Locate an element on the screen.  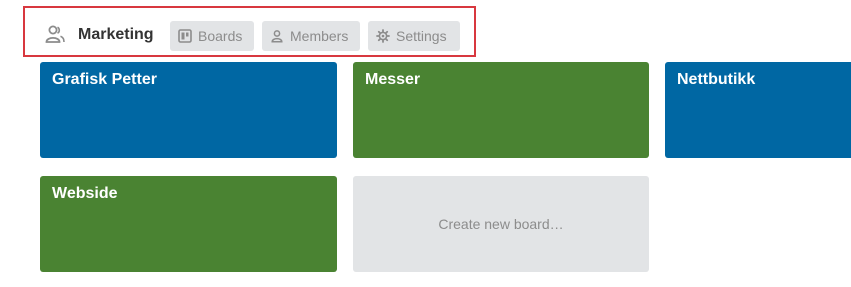
tab-members-label: Members is located at coordinates (319, 36).